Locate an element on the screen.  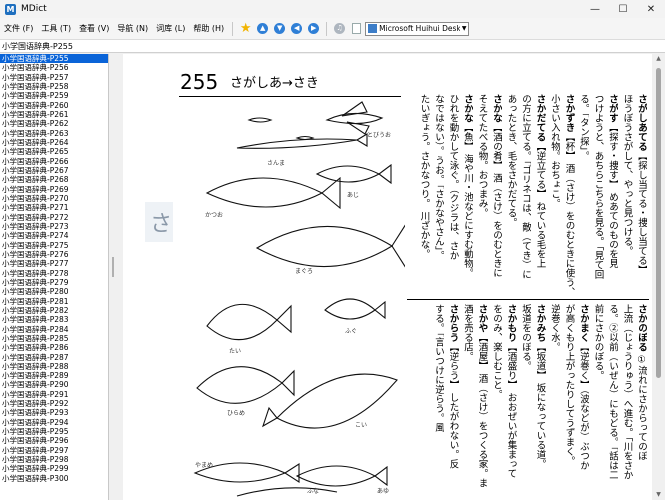
list-item: 小学国语辞典-P271 is located at coordinates (54, 207).